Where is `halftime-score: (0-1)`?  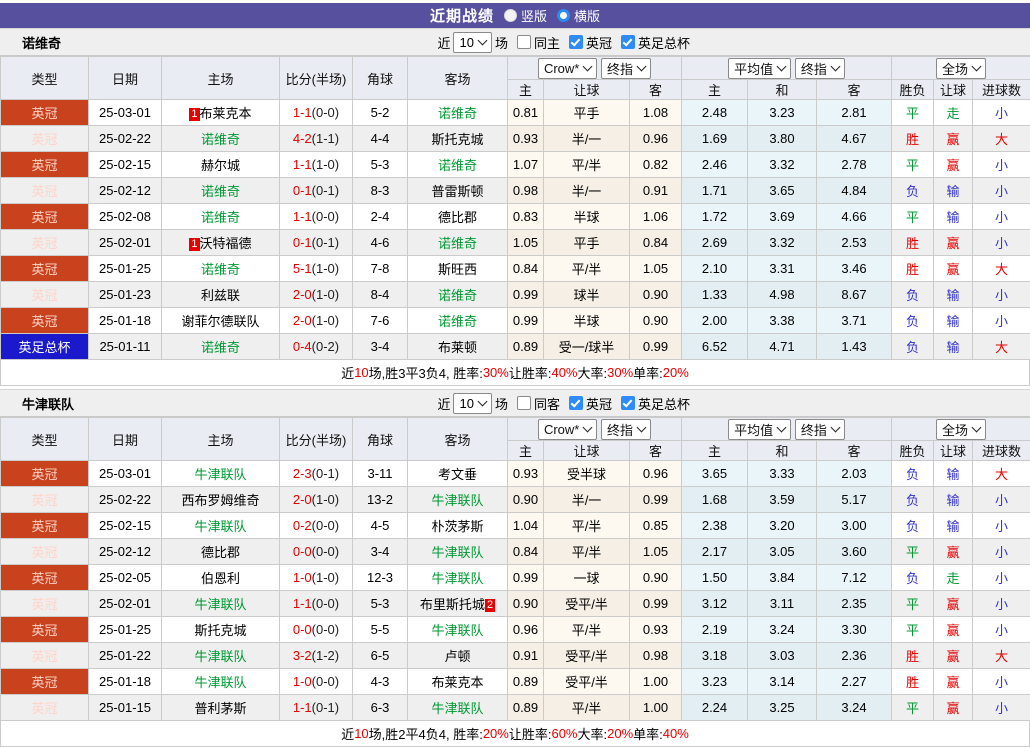
halftime-score: (0-1) is located at coordinates (325, 242).